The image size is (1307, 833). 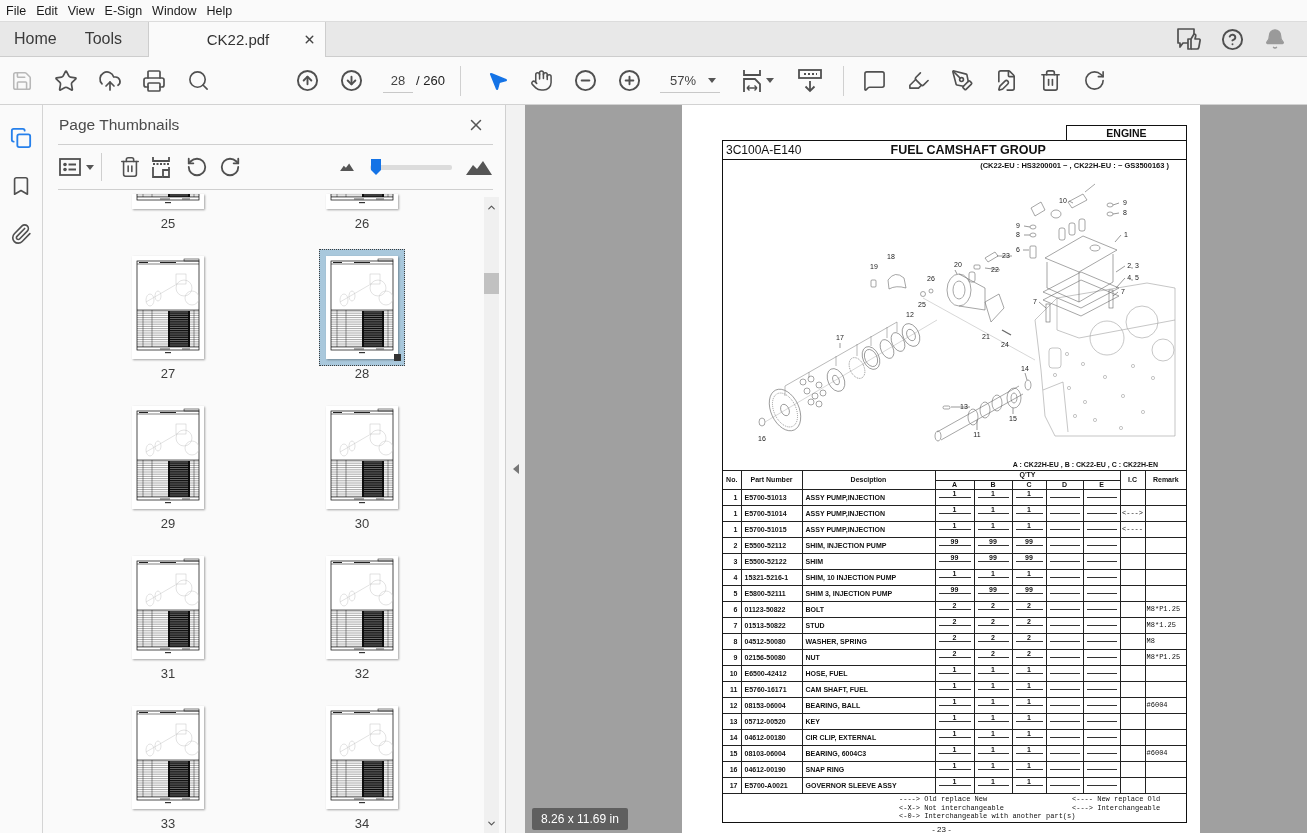 What do you see at coordinates (491, 823) in the screenshot?
I see `chevron-down-icon` at bounding box center [491, 823].